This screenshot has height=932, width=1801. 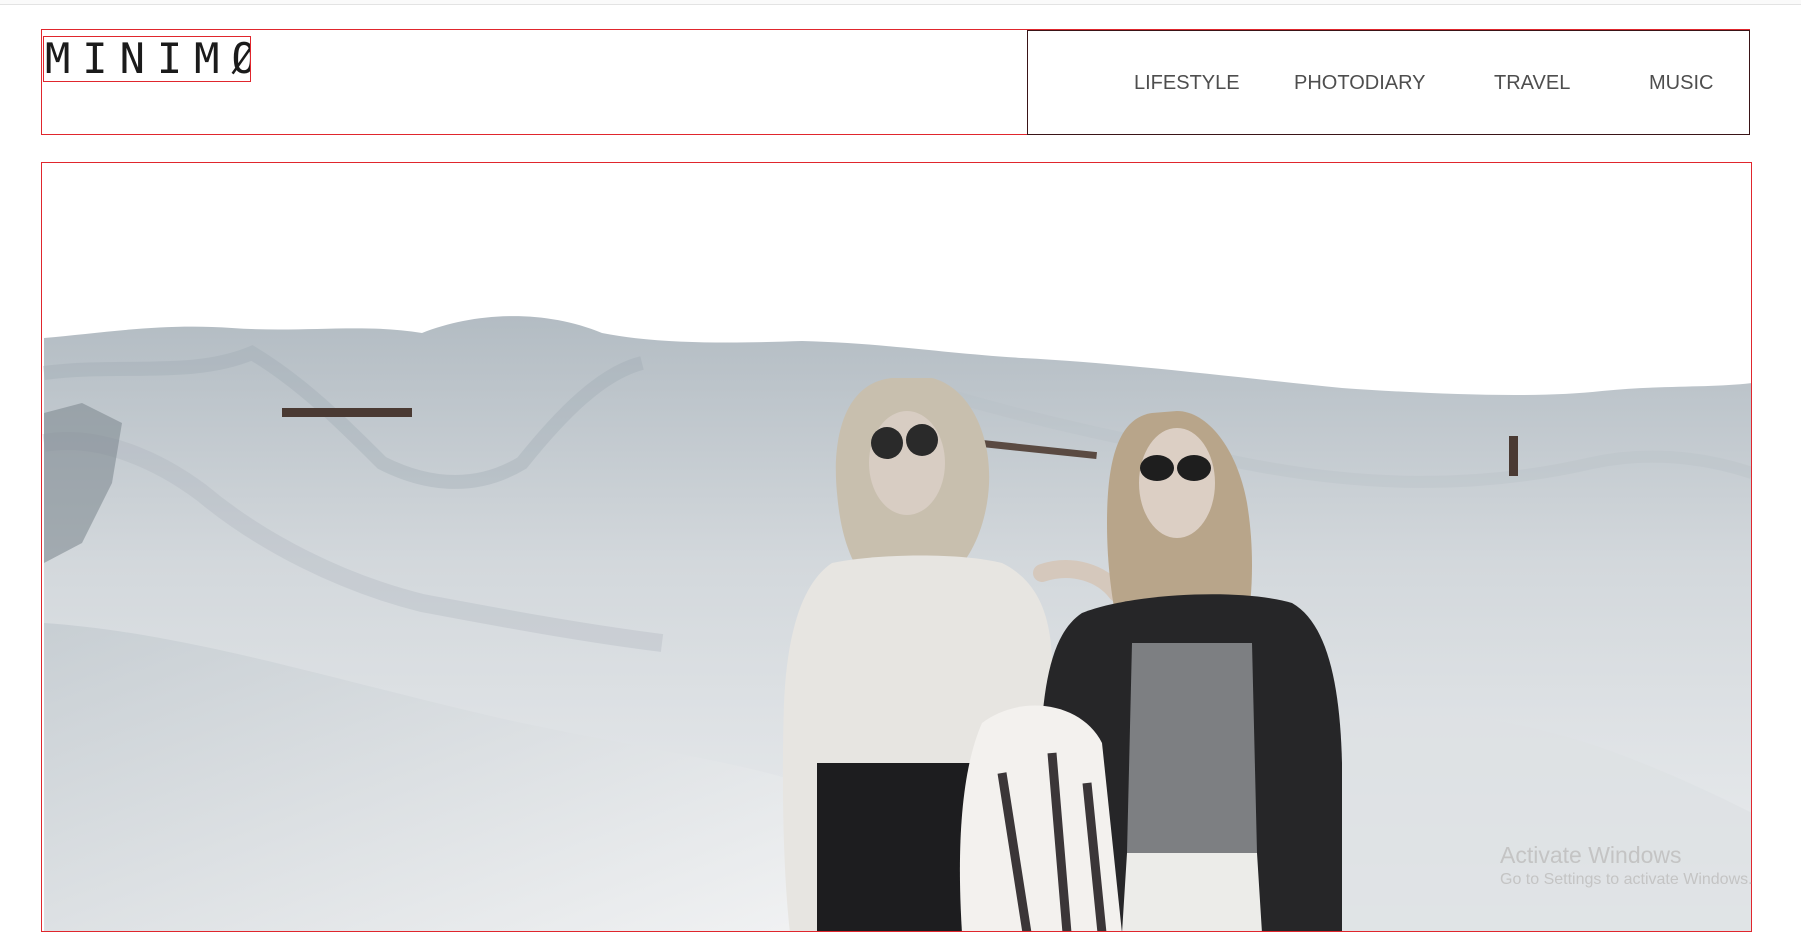 I want to click on nav-item-photodiary: PHOTODIARY, so click(x=1360, y=83).